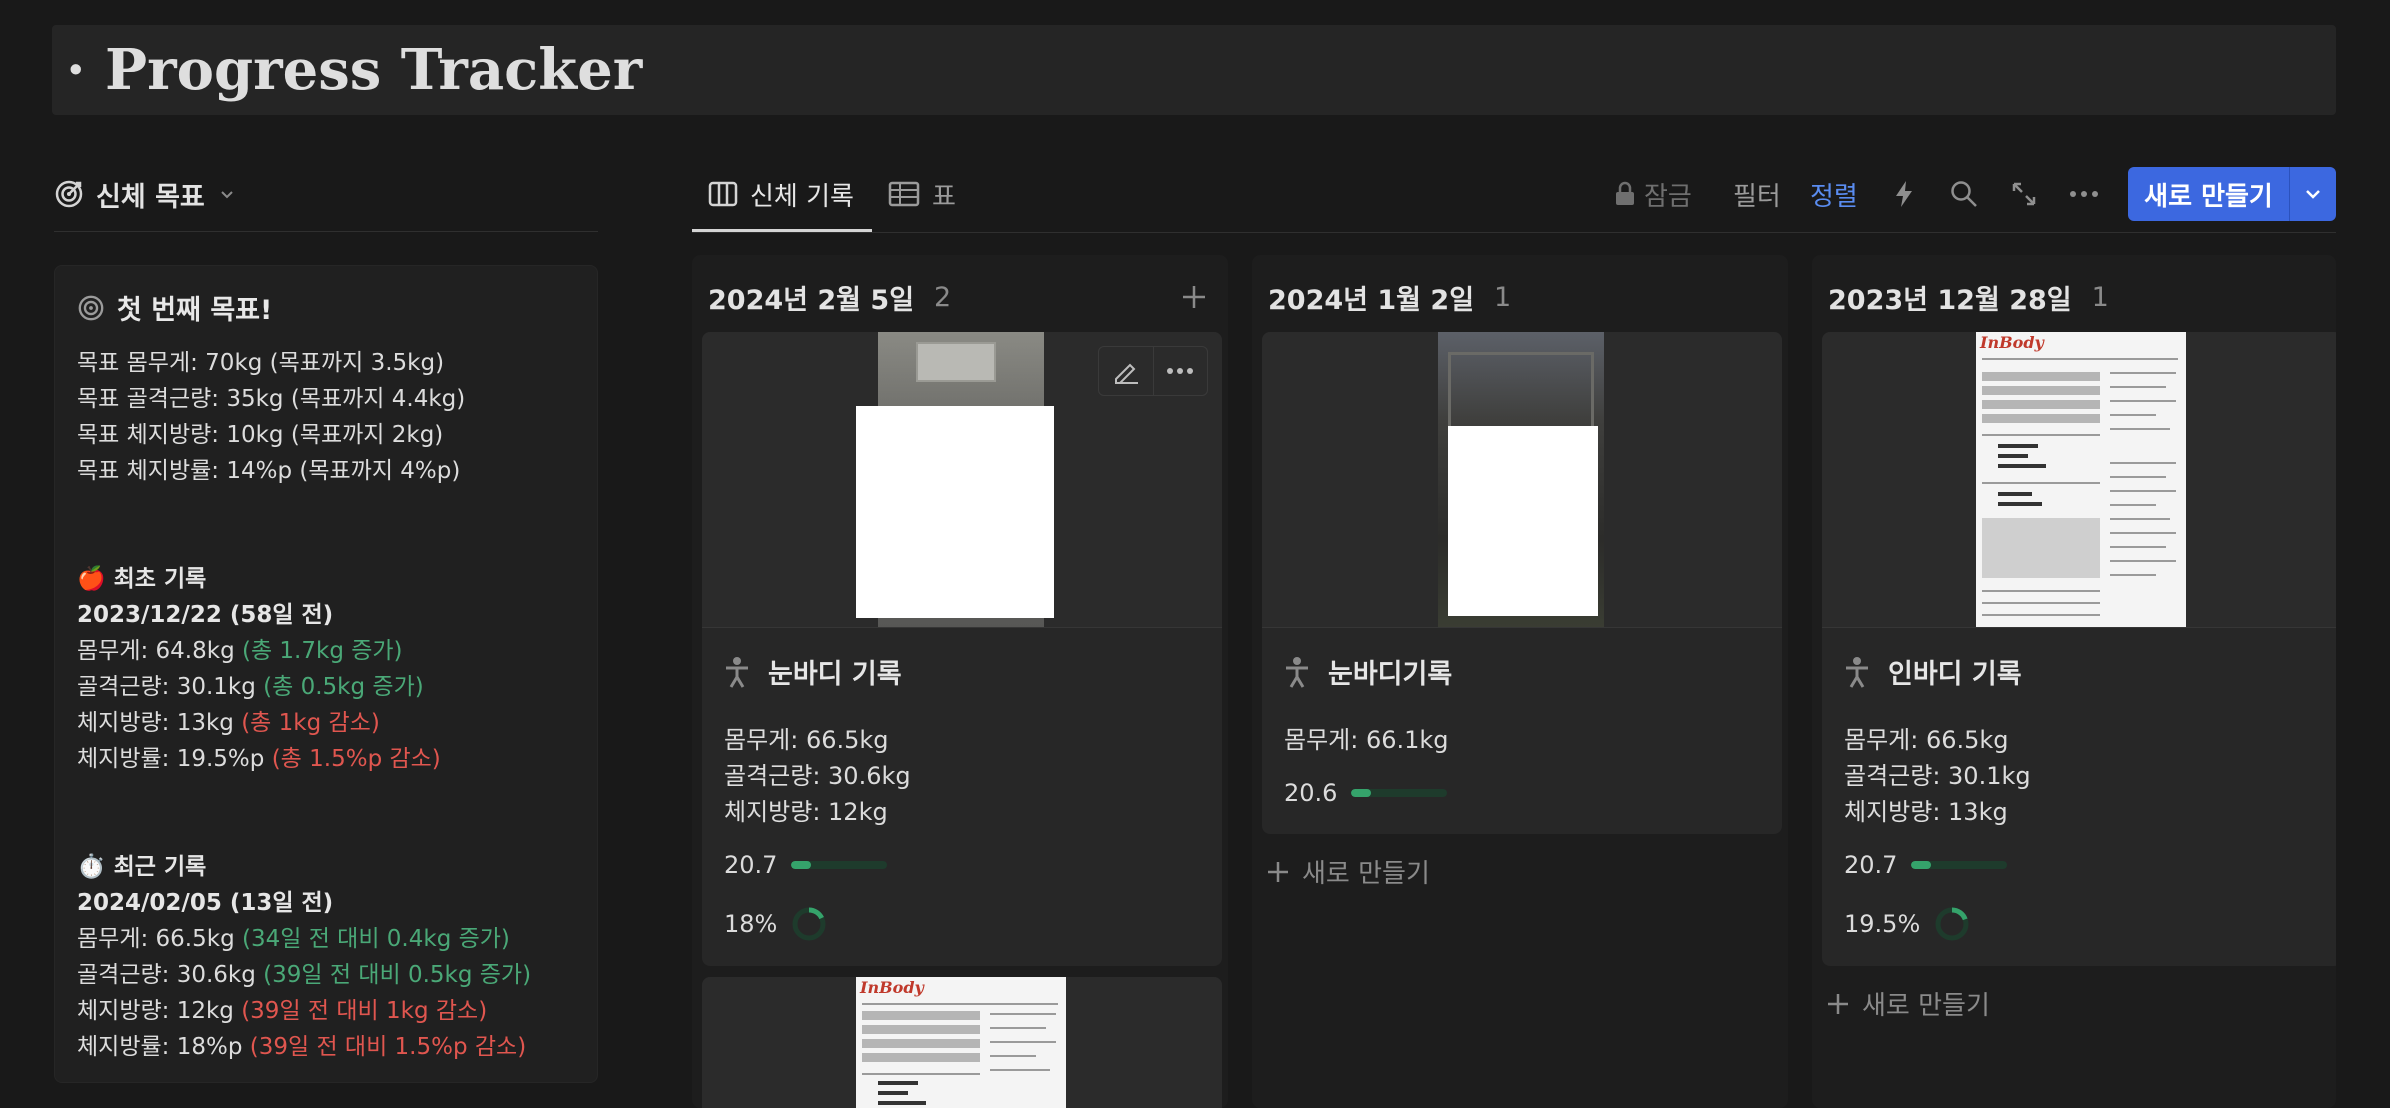 The image size is (2390, 1108). What do you see at coordinates (69, 194) in the screenshot?
I see `target-icon` at bounding box center [69, 194].